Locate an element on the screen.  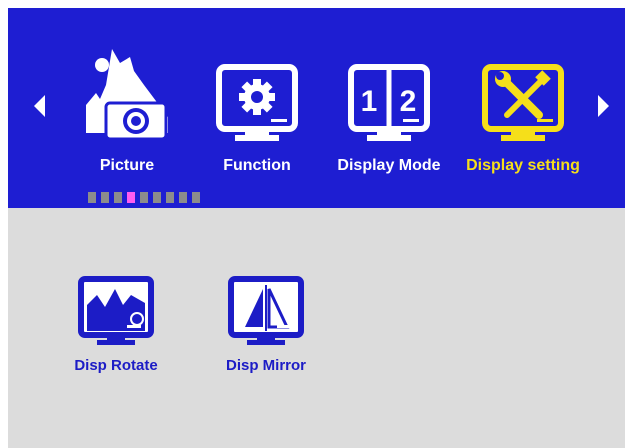
tools-monitor-icon is located at coordinates (523, 102).